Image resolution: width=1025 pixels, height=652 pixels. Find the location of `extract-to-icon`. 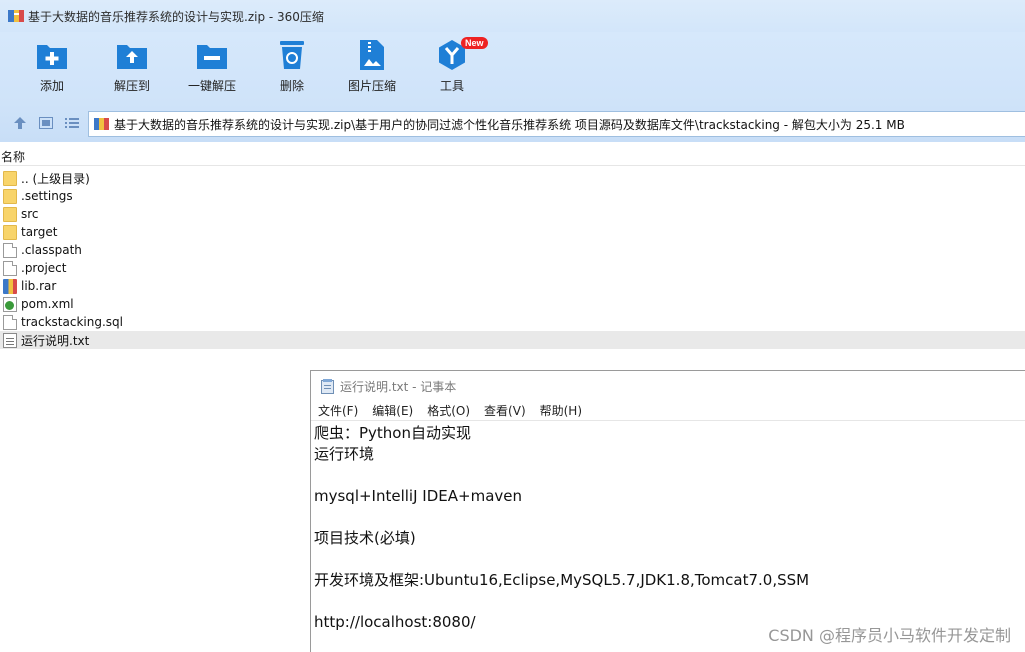

extract-to-icon is located at coordinates (132, 55).